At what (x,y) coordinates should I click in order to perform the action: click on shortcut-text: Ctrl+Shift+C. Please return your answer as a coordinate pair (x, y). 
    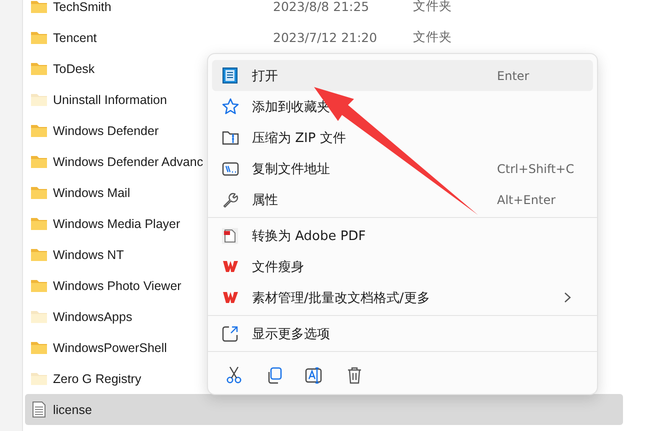
    Looking at the image, I should click on (536, 169).